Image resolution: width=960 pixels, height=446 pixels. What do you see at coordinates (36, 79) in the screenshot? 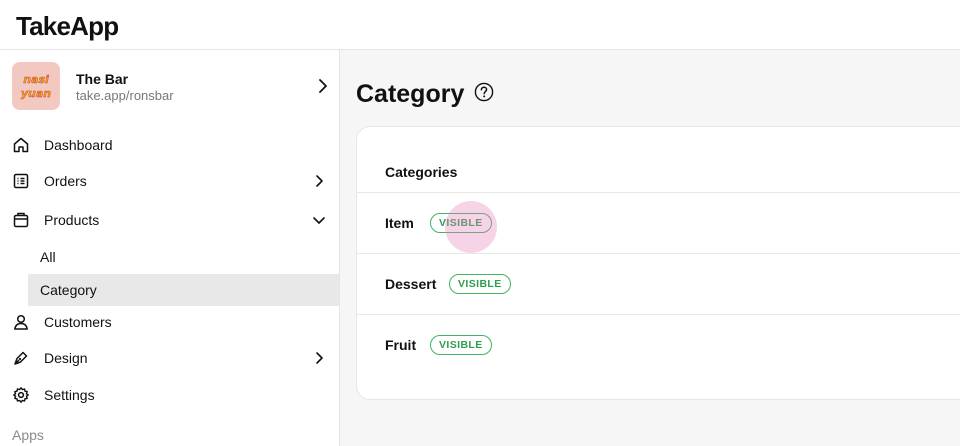
I see `svg-text: nasi` at bounding box center [36, 79].